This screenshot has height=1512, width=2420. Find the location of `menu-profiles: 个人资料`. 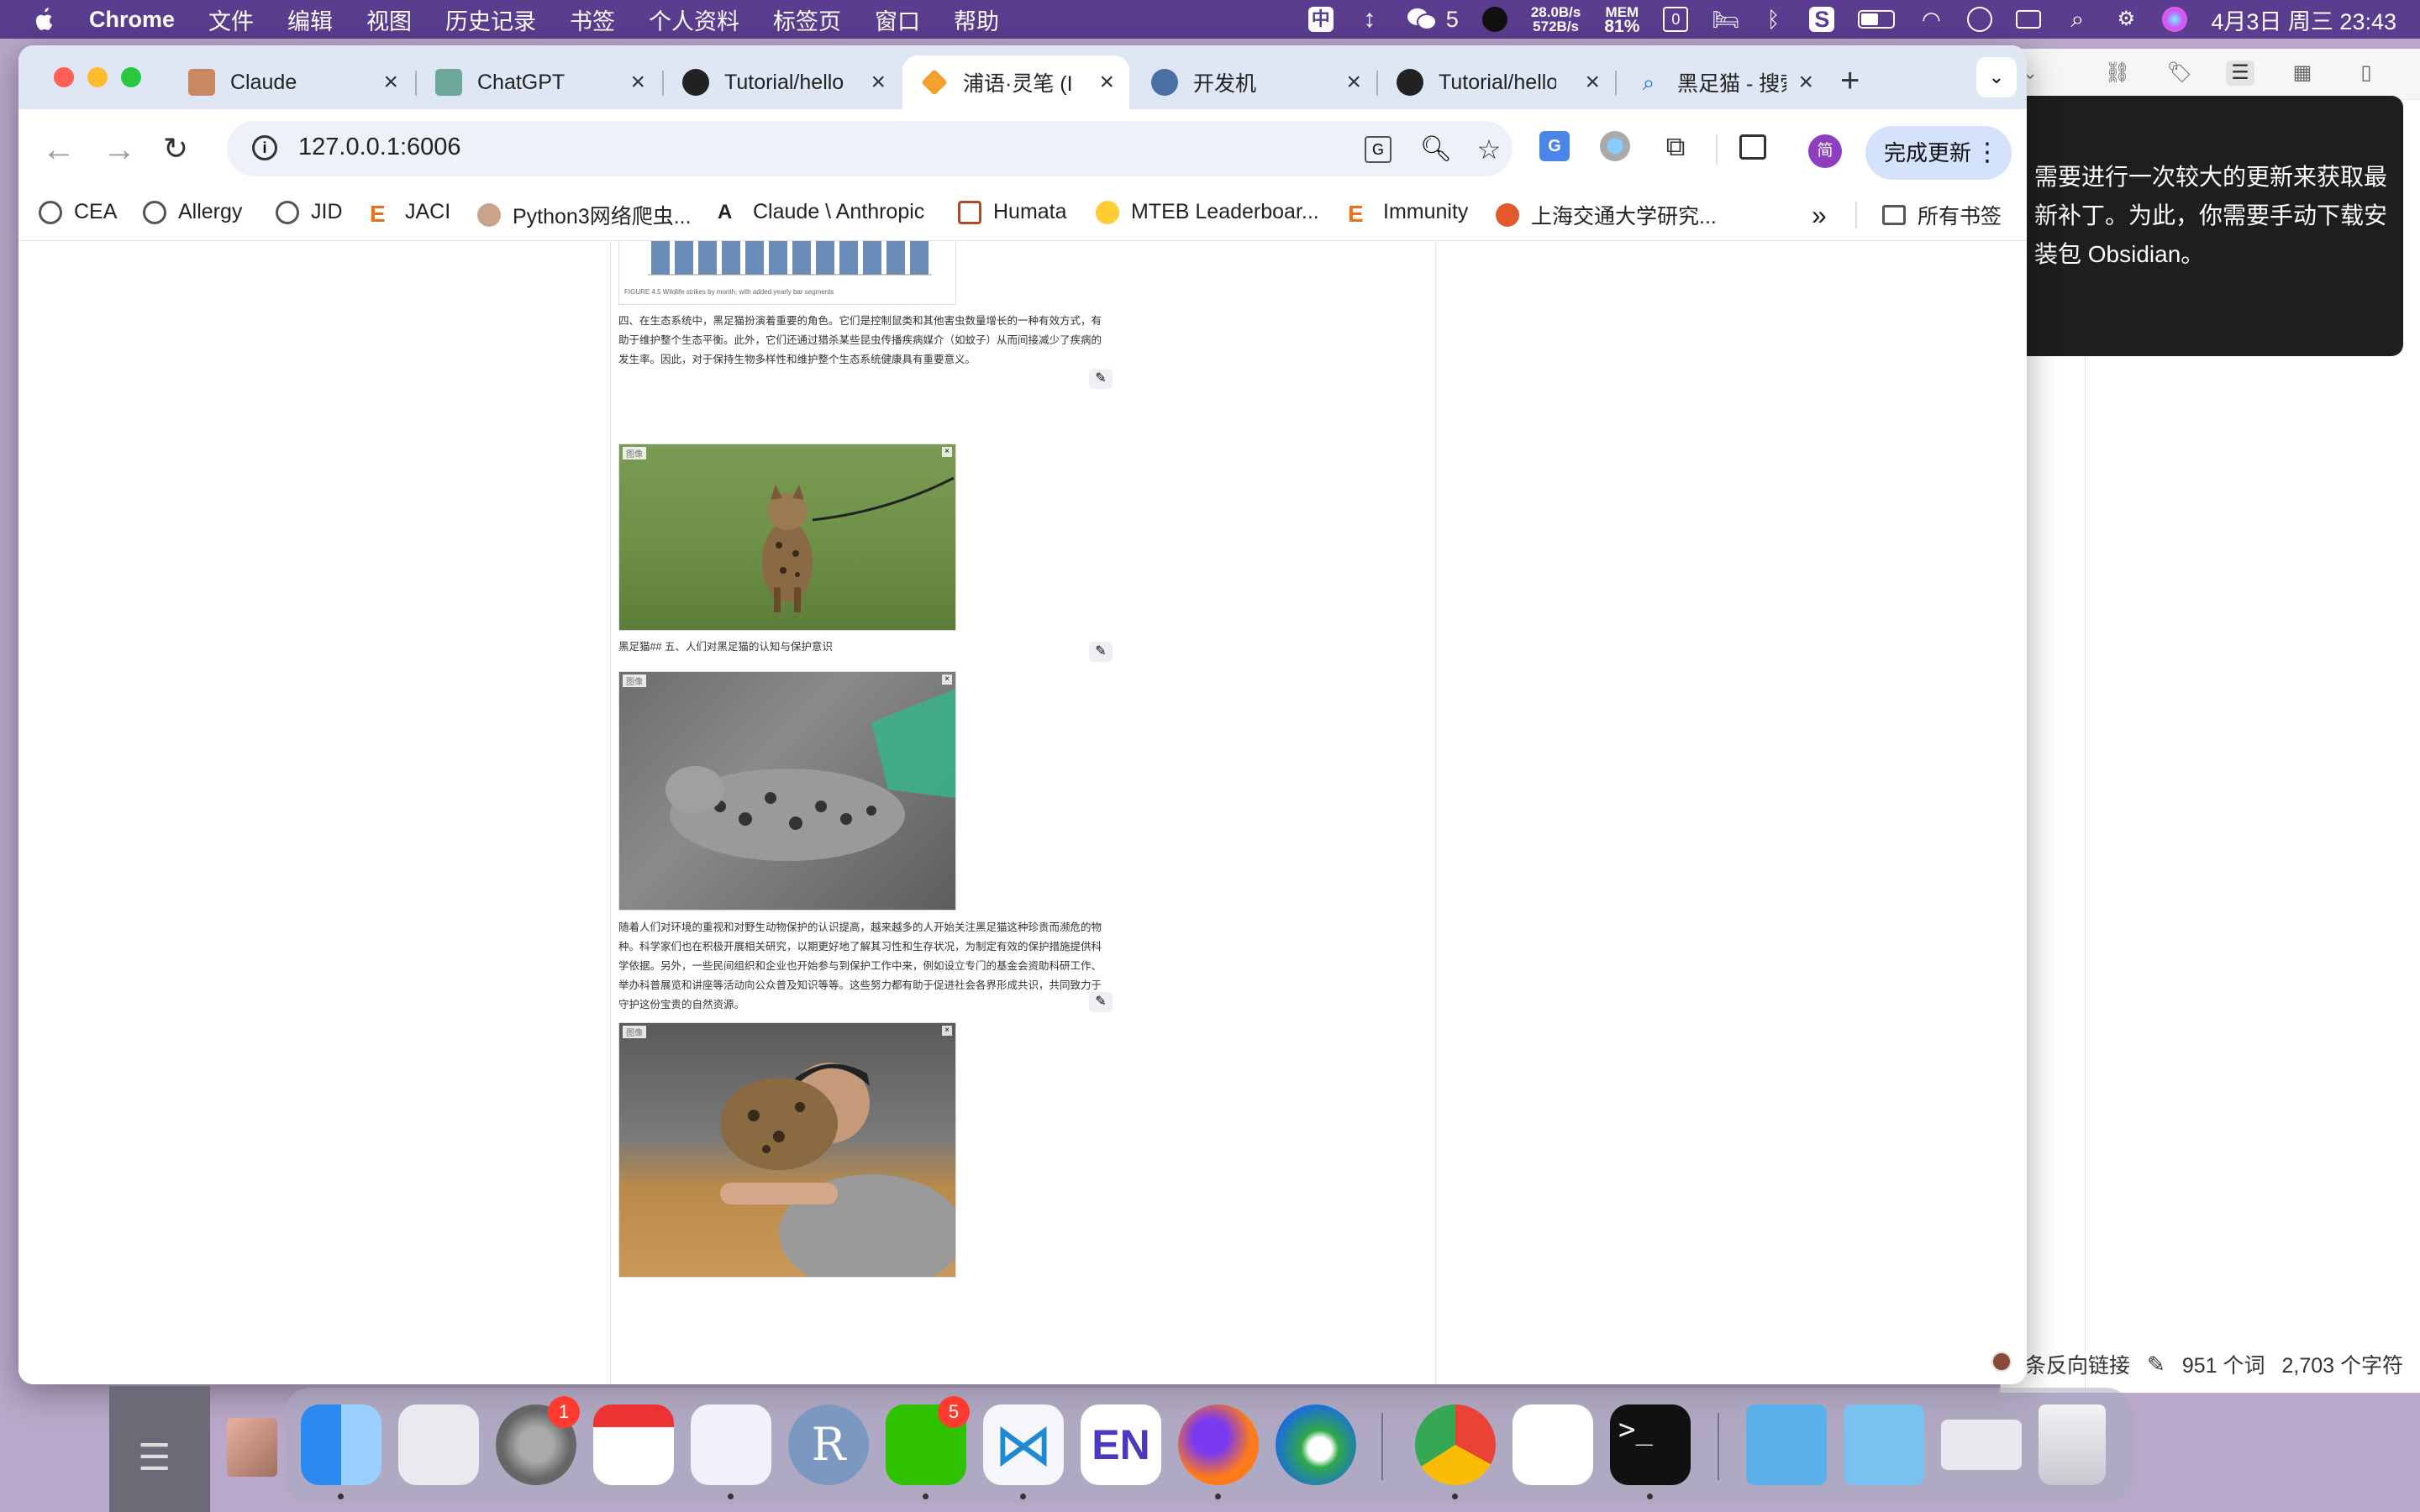

menu-profiles: 个人资料 is located at coordinates (694, 19).